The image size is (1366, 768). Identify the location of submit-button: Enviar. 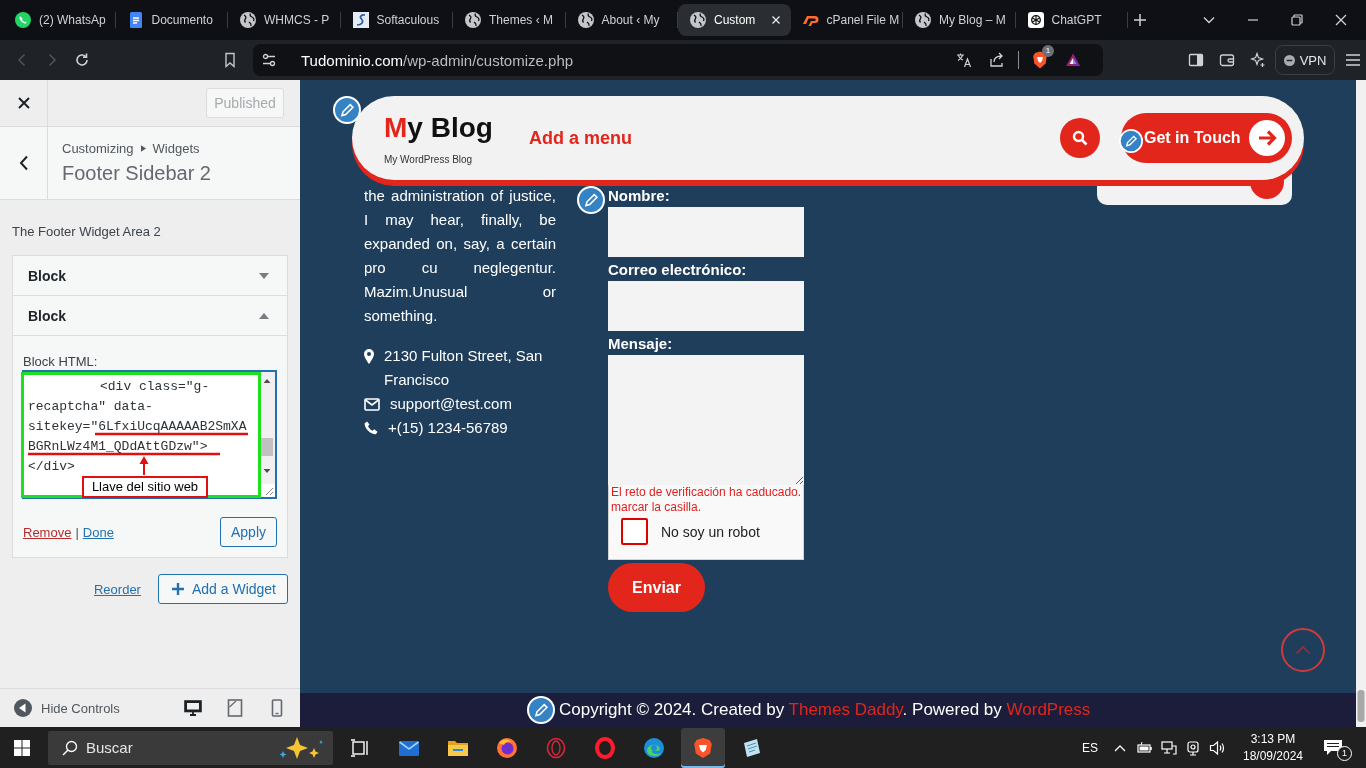
(656, 587).